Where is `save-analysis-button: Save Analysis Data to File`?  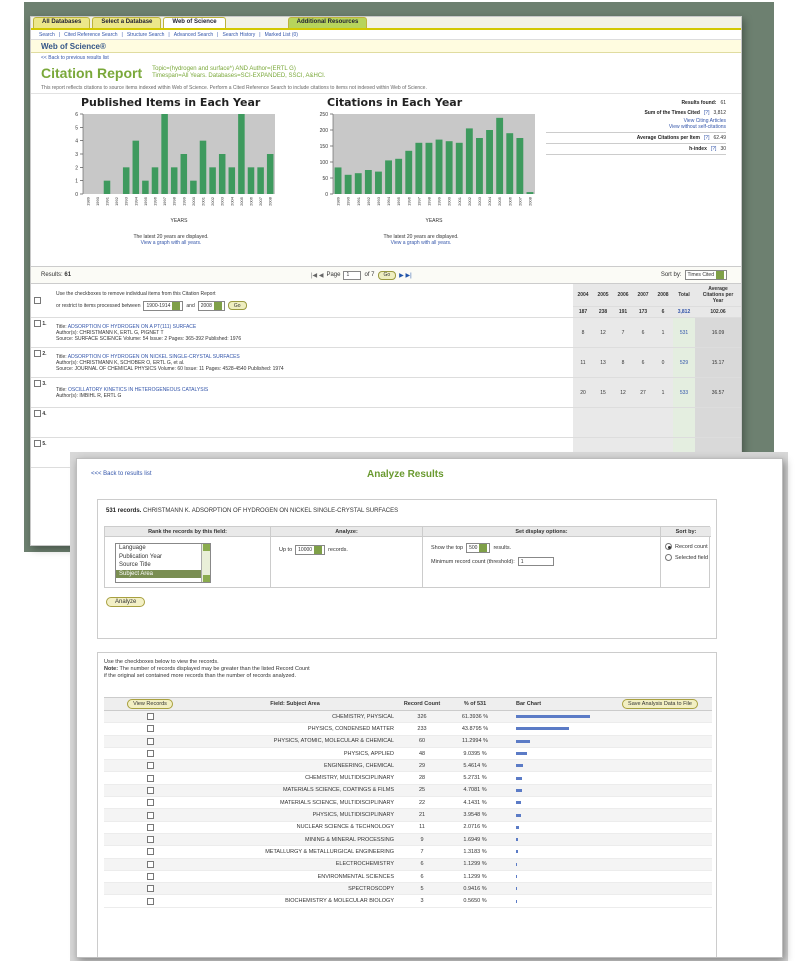
save-analysis-button: Save Analysis Data to File is located at coordinates (660, 704).